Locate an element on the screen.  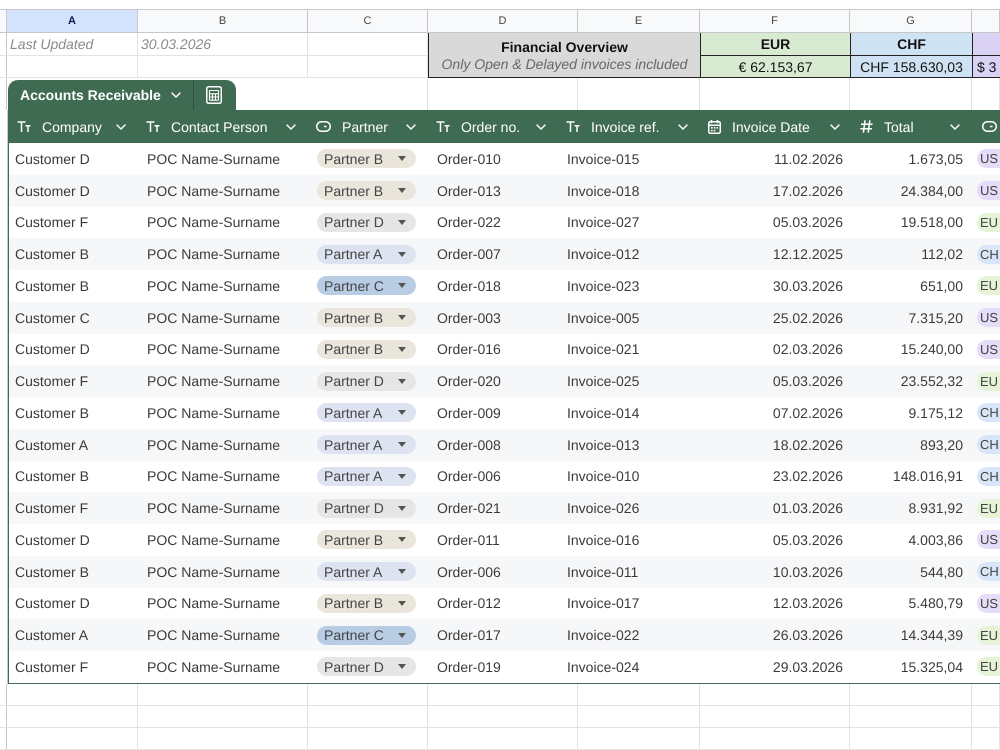
table-cell-text: Order-020 is located at coordinates (469, 382).